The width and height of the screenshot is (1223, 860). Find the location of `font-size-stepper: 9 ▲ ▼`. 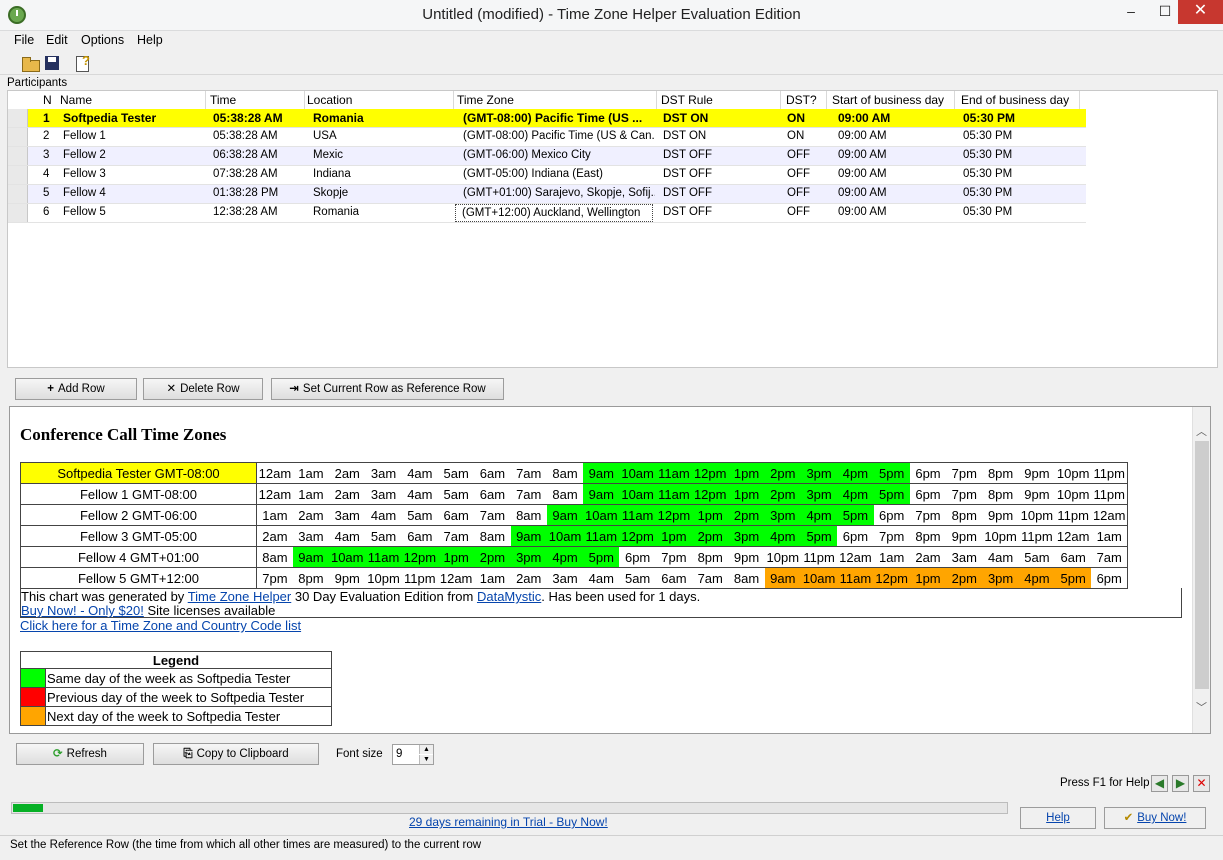

font-size-stepper: 9 ▲ ▼ is located at coordinates (413, 754).